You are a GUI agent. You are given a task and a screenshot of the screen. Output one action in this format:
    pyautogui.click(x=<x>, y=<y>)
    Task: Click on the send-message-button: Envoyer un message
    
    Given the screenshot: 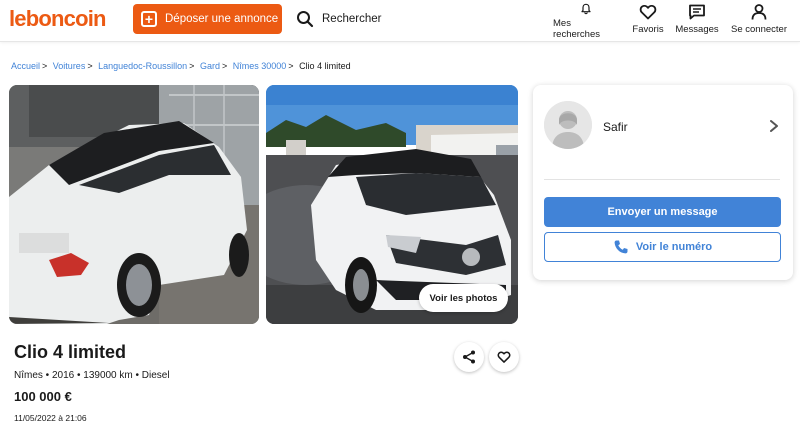 What is the action you would take?
    pyautogui.click(x=662, y=212)
    